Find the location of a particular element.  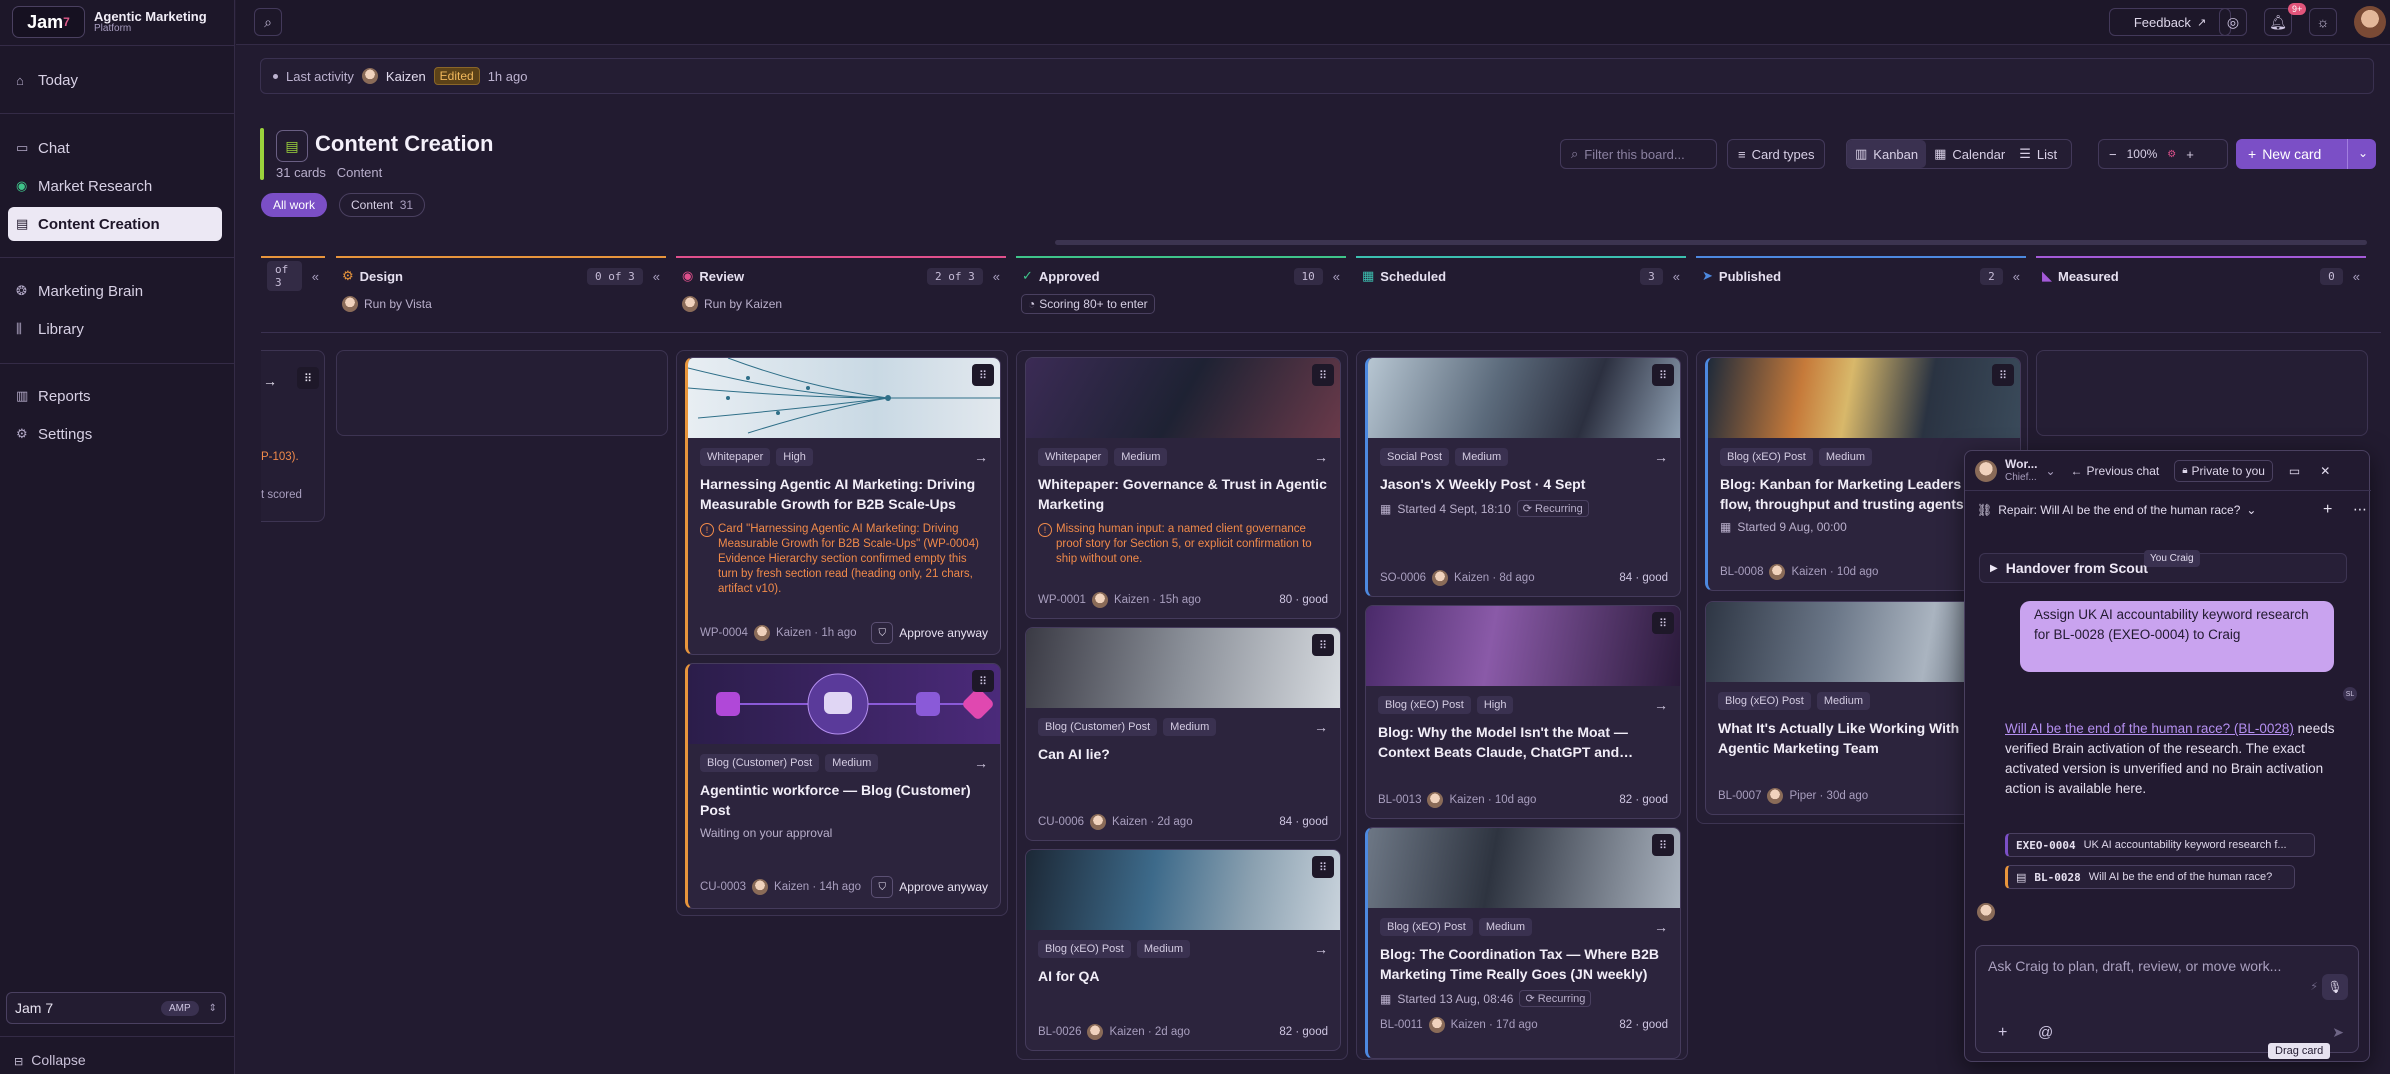

sidebar-item-content-creation: ▤ Content Creation is located at coordinates (115, 224).